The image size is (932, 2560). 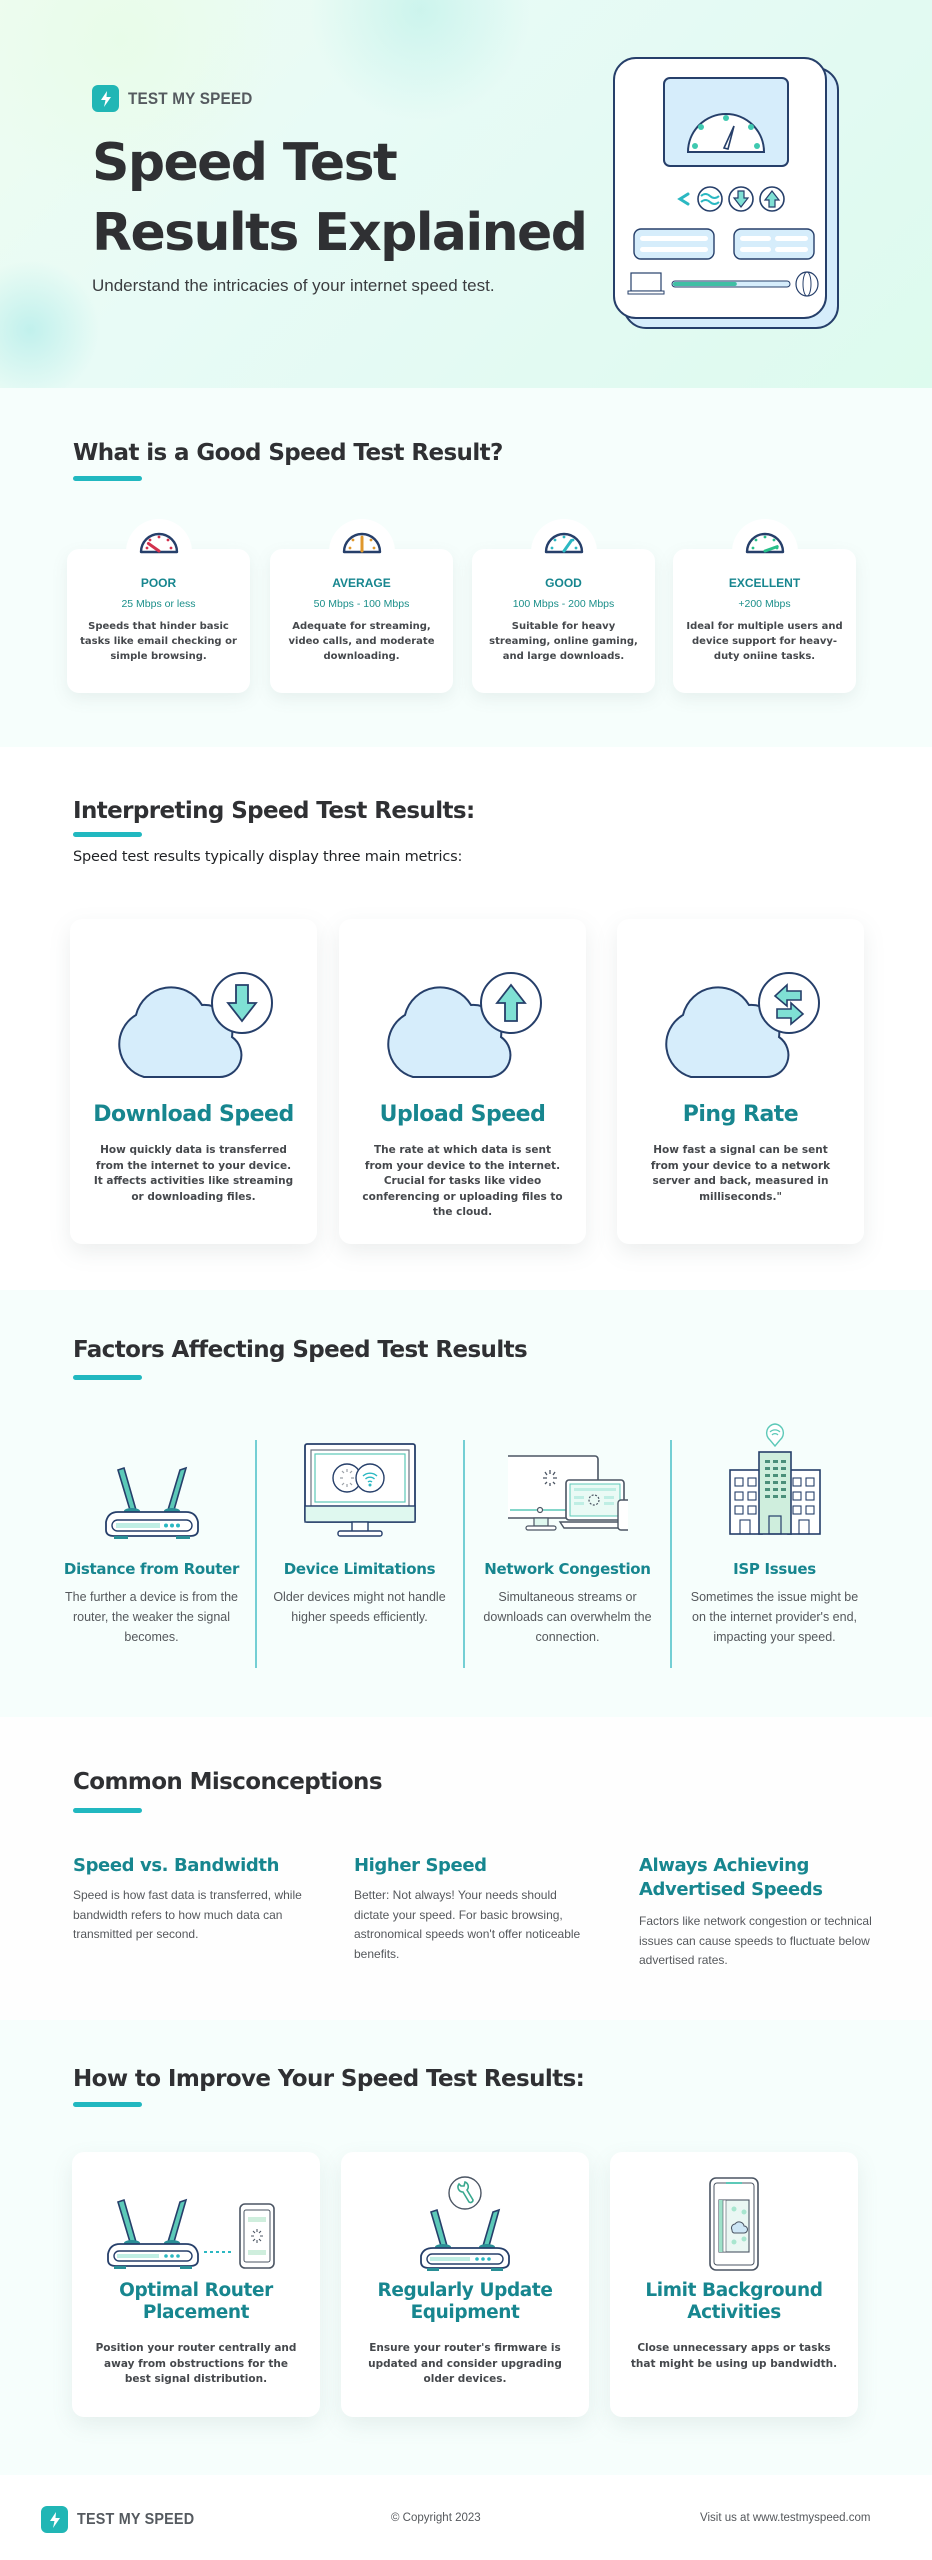 I want to click on metric-title: Upload Speed, so click(x=462, y=1114).